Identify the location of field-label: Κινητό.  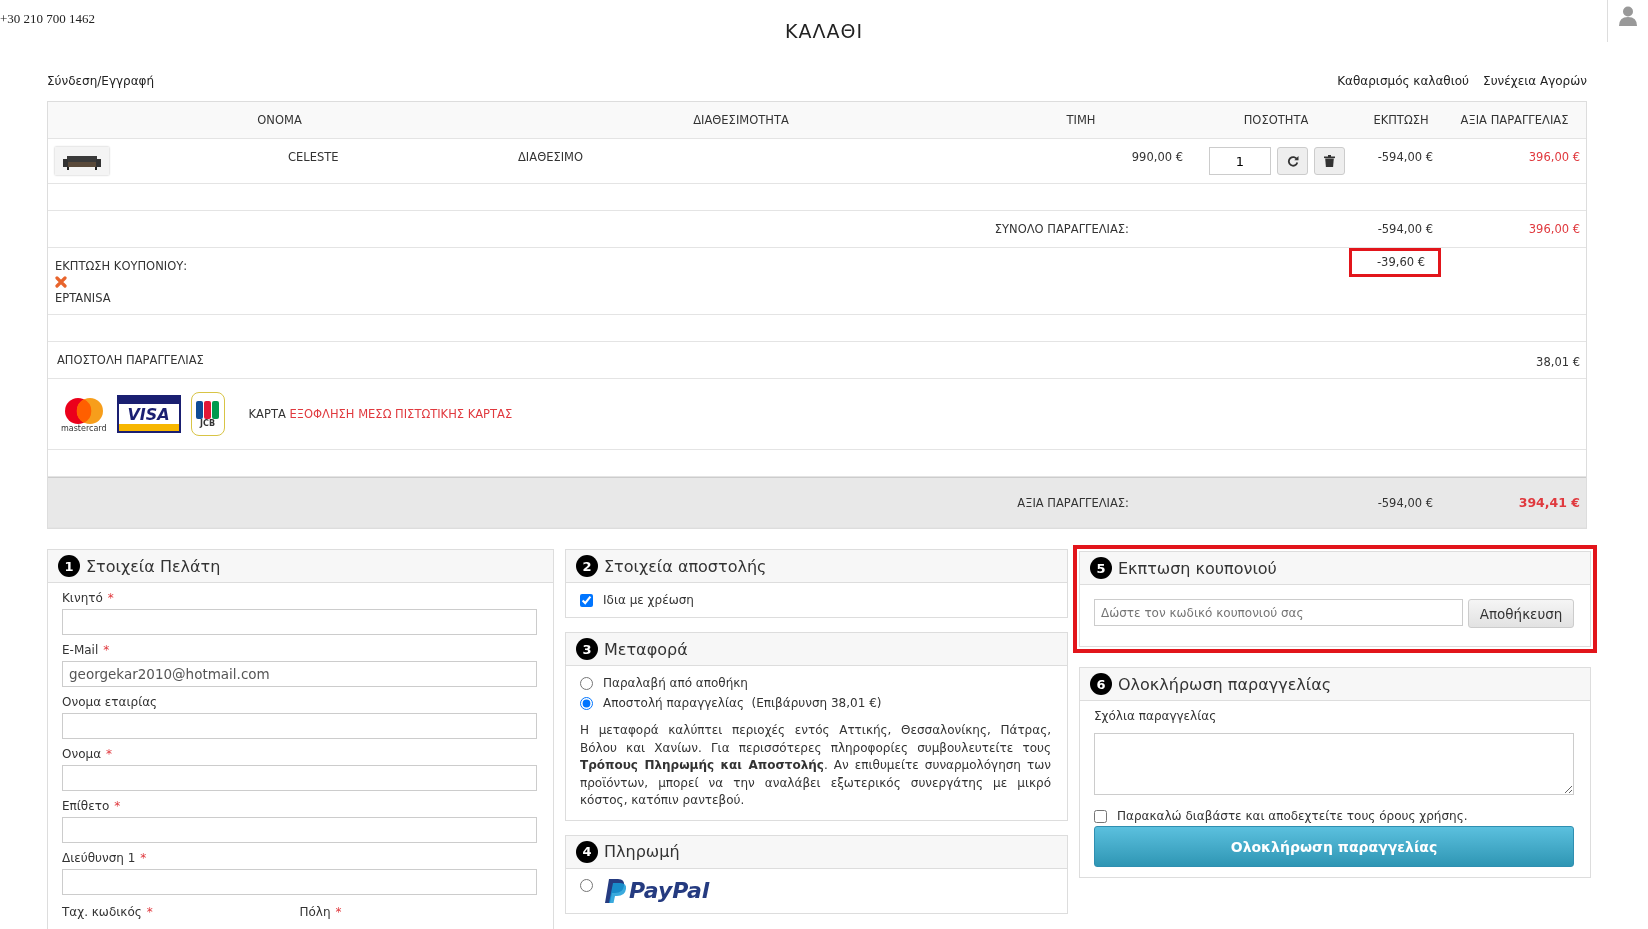
(82, 598).